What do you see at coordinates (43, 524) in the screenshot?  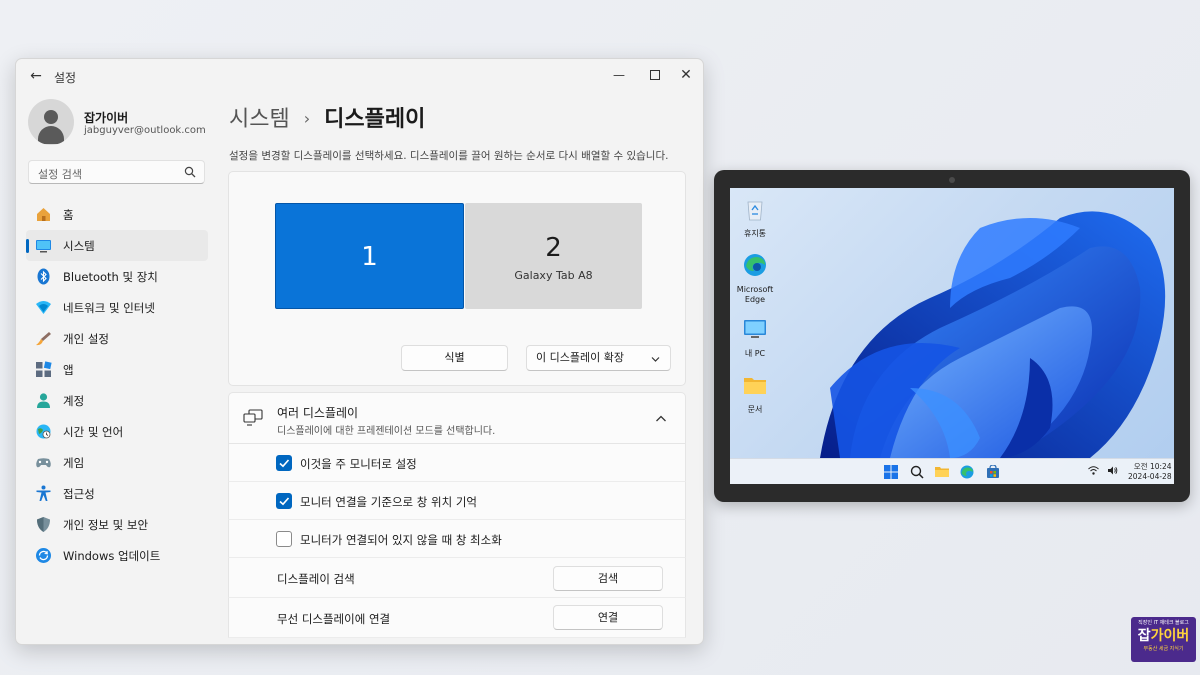 I see `shield-icon` at bounding box center [43, 524].